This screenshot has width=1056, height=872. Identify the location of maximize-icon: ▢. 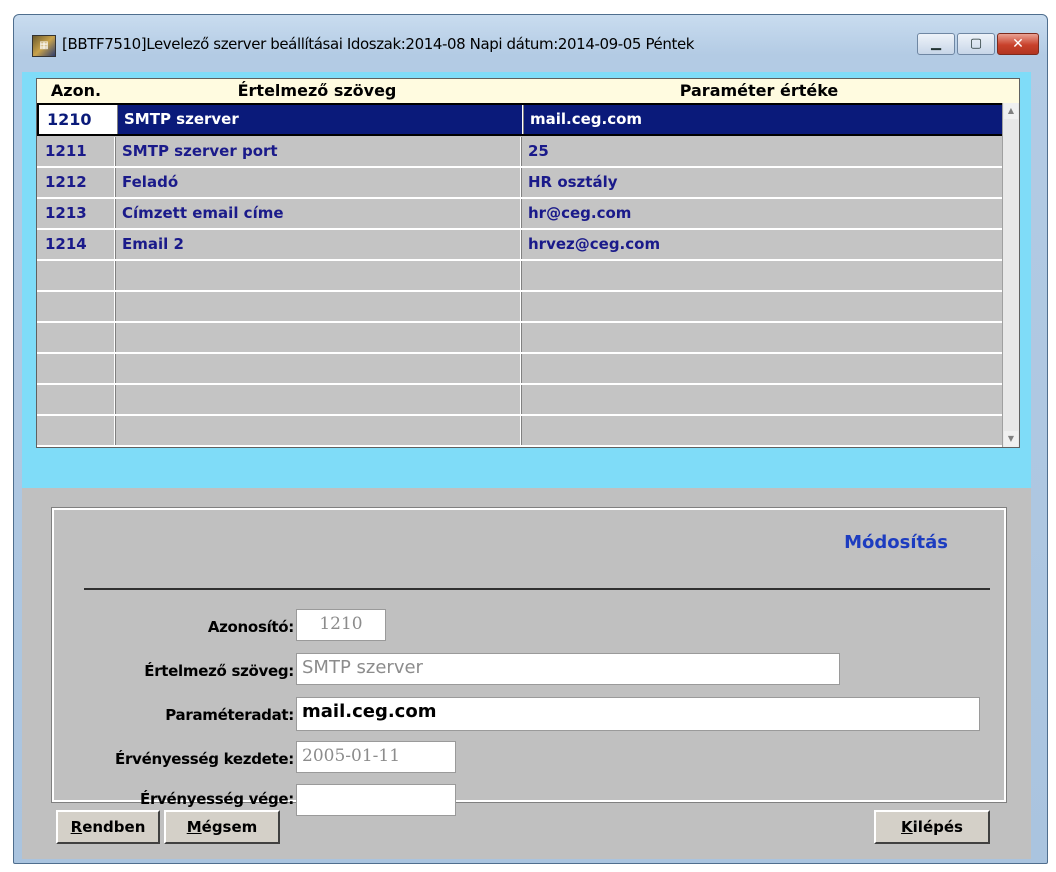
(976, 43).